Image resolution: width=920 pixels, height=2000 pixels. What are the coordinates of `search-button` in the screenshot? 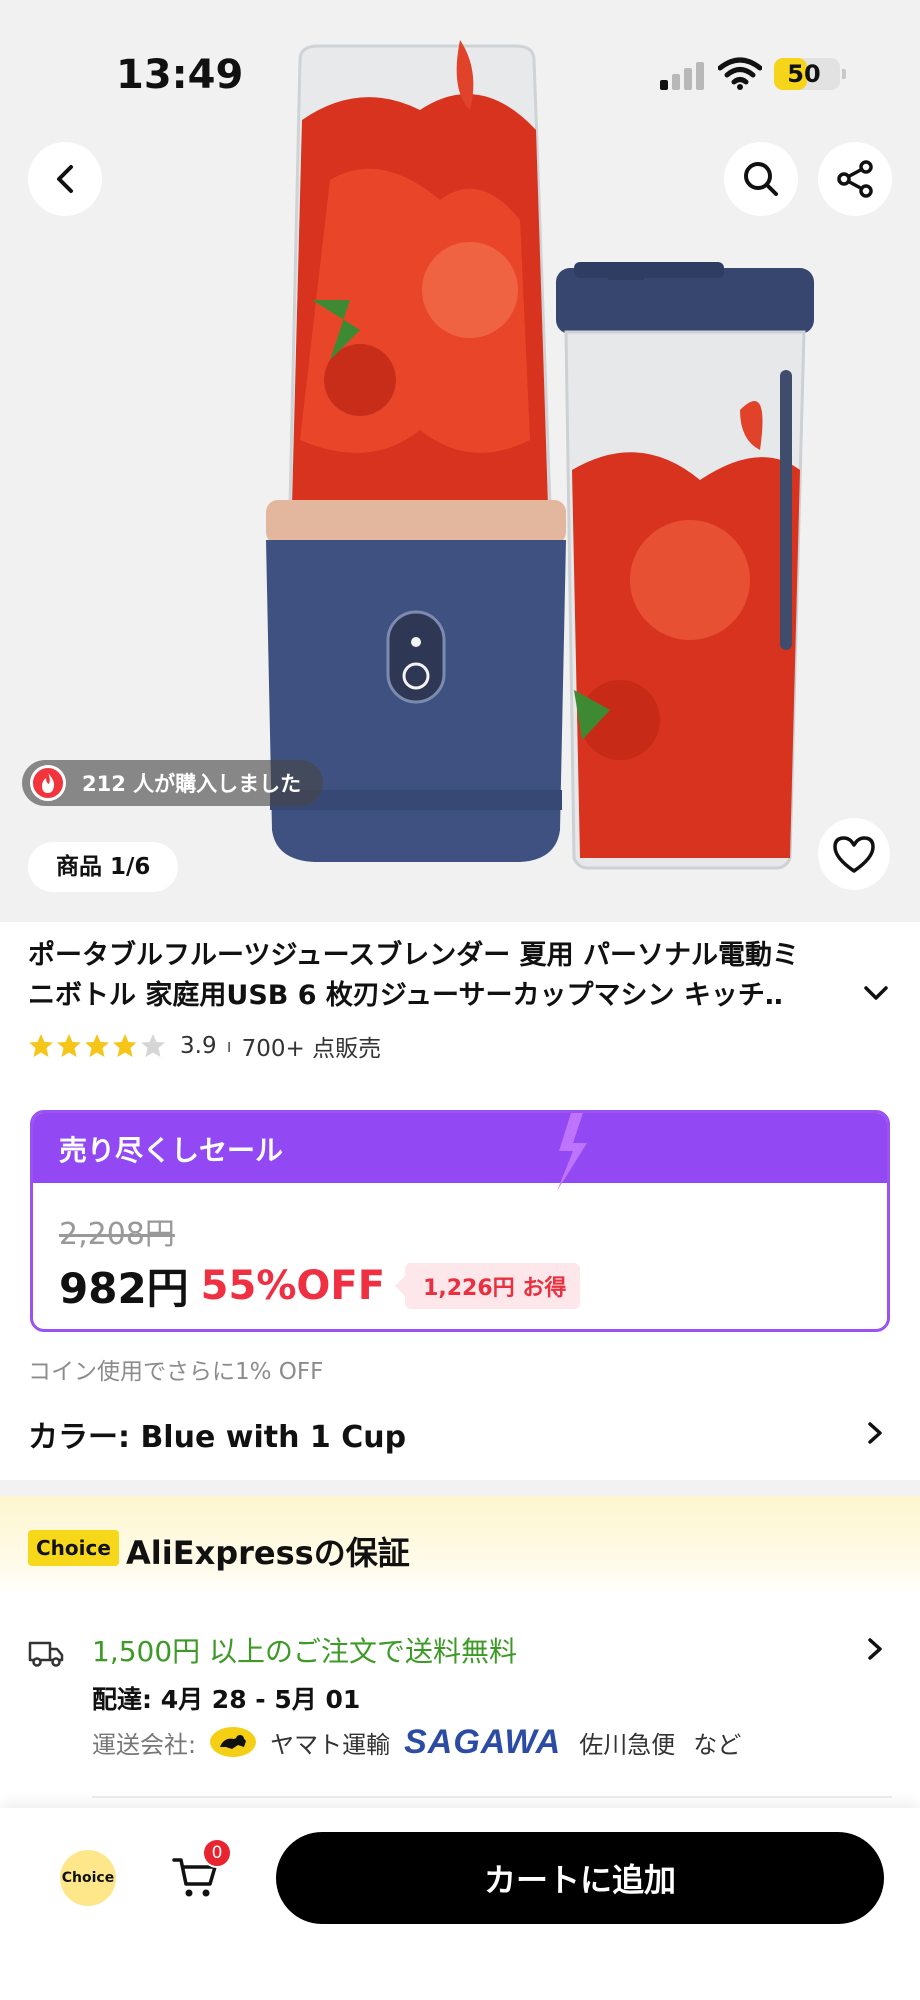 It's located at (761, 179).